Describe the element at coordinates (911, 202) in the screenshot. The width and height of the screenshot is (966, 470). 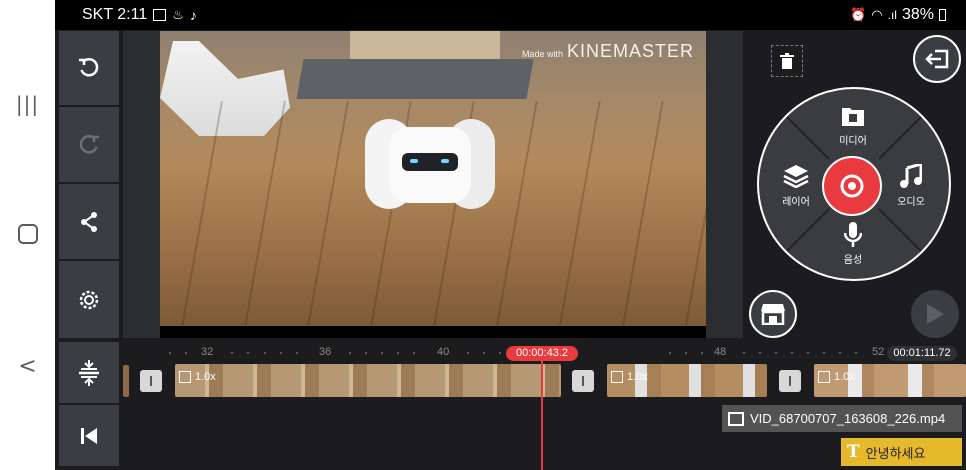
I see `audio-label: 오디오` at that location.